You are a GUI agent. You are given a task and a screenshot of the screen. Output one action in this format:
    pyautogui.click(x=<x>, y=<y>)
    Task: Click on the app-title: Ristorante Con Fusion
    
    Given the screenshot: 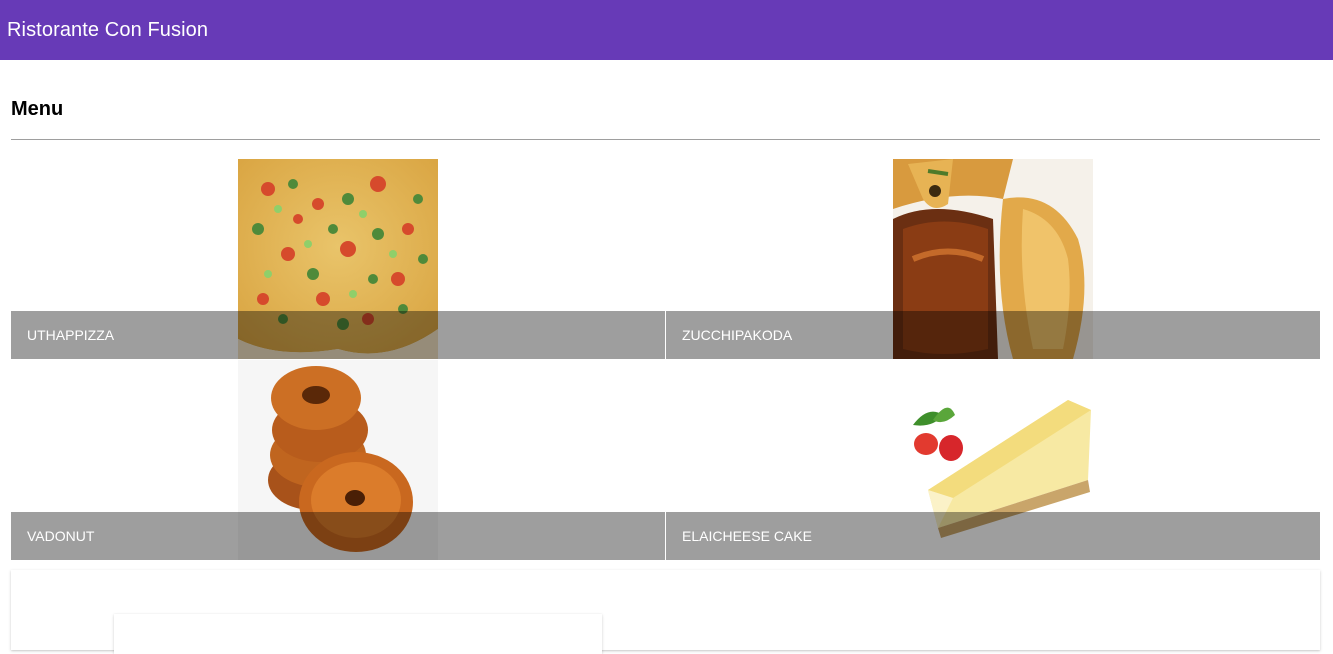 What is the action you would take?
    pyautogui.click(x=108, y=29)
    